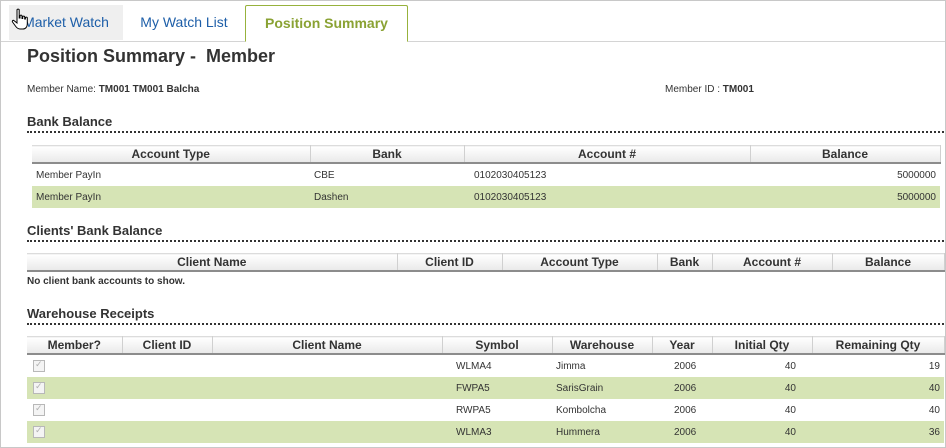 This screenshot has width=946, height=448. Describe the element at coordinates (326, 23) in the screenshot. I see `tab-position-summary: Position Summary` at that location.